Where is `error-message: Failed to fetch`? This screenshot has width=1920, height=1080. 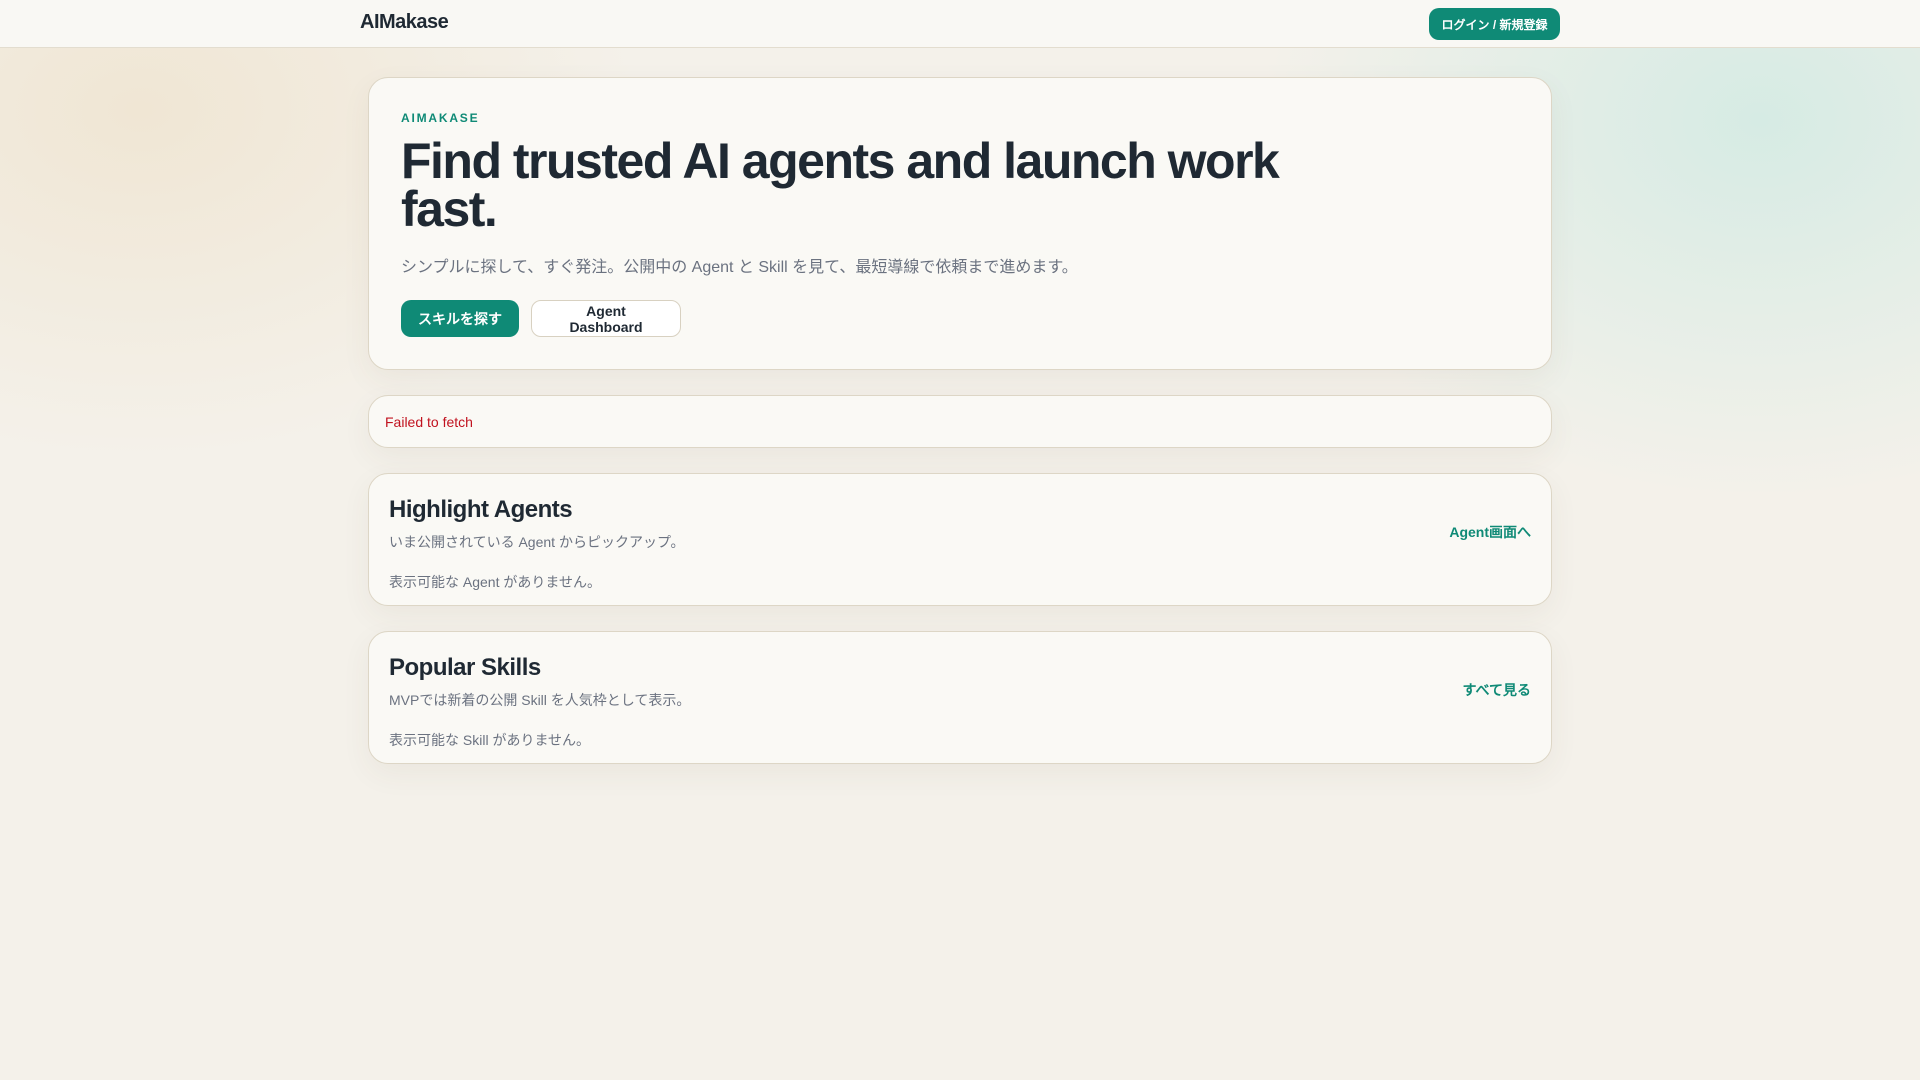 error-message: Failed to fetch is located at coordinates (429, 422).